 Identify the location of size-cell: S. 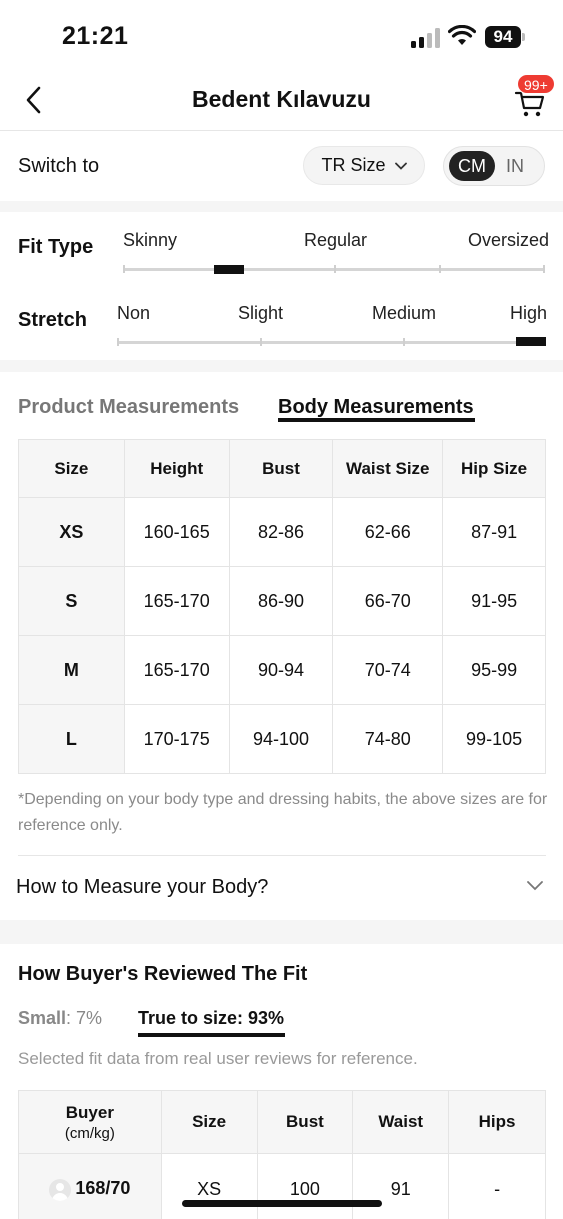
(71, 601).